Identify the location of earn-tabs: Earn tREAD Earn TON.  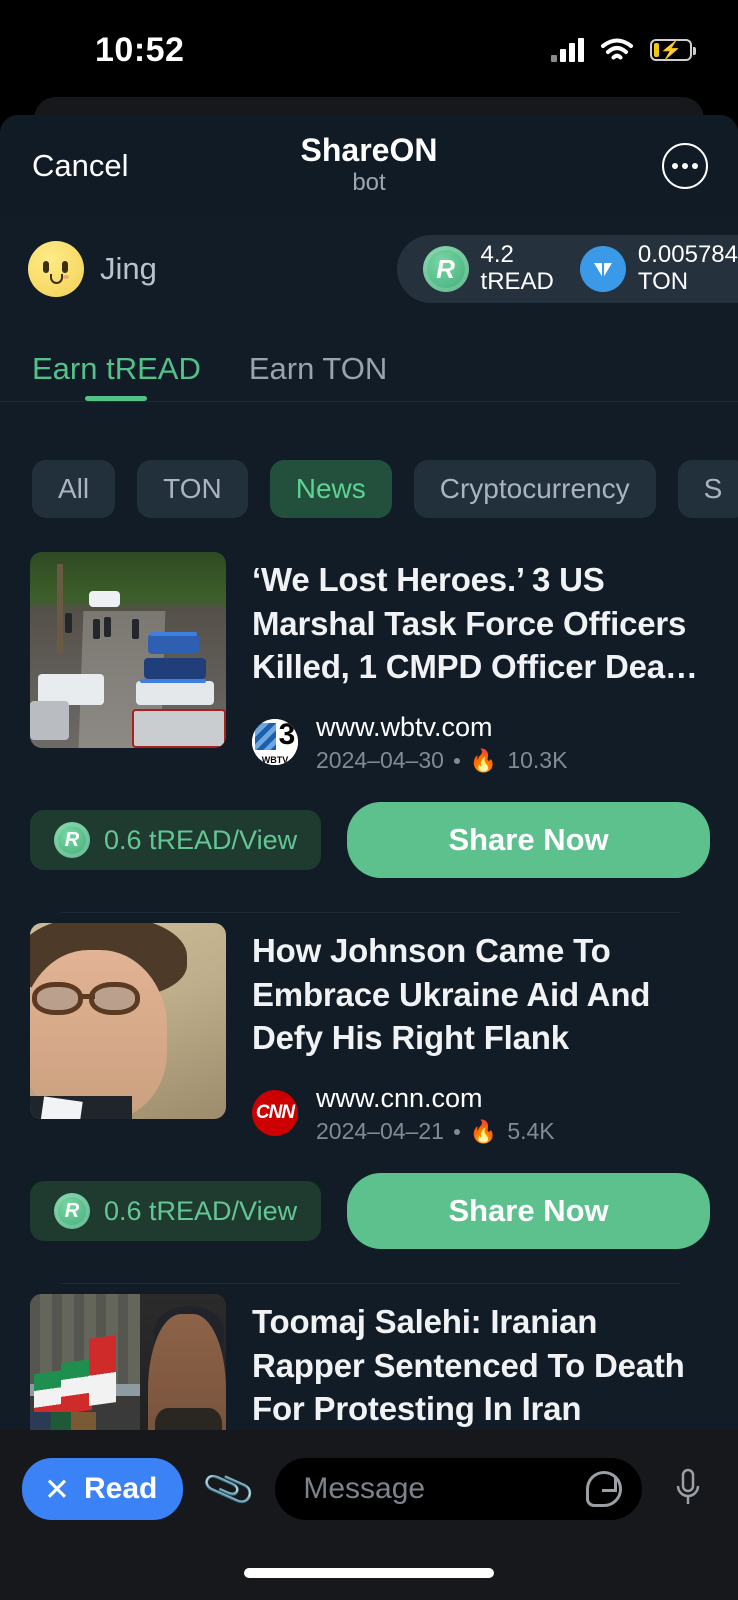
(369, 361).